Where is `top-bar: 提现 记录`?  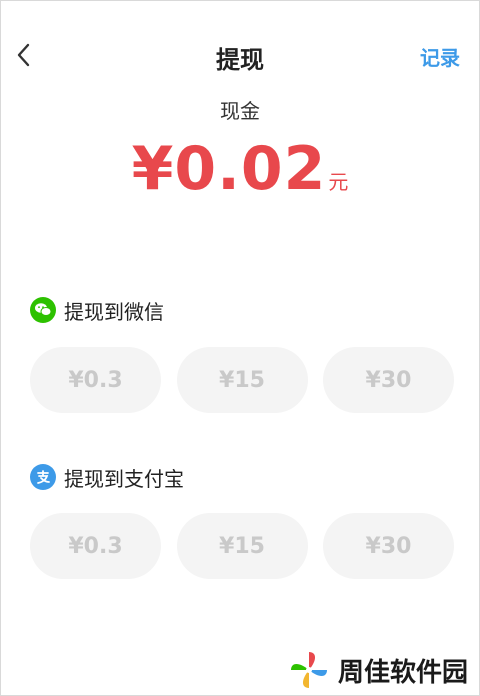
top-bar: 提现 记录 is located at coordinates (240, 56).